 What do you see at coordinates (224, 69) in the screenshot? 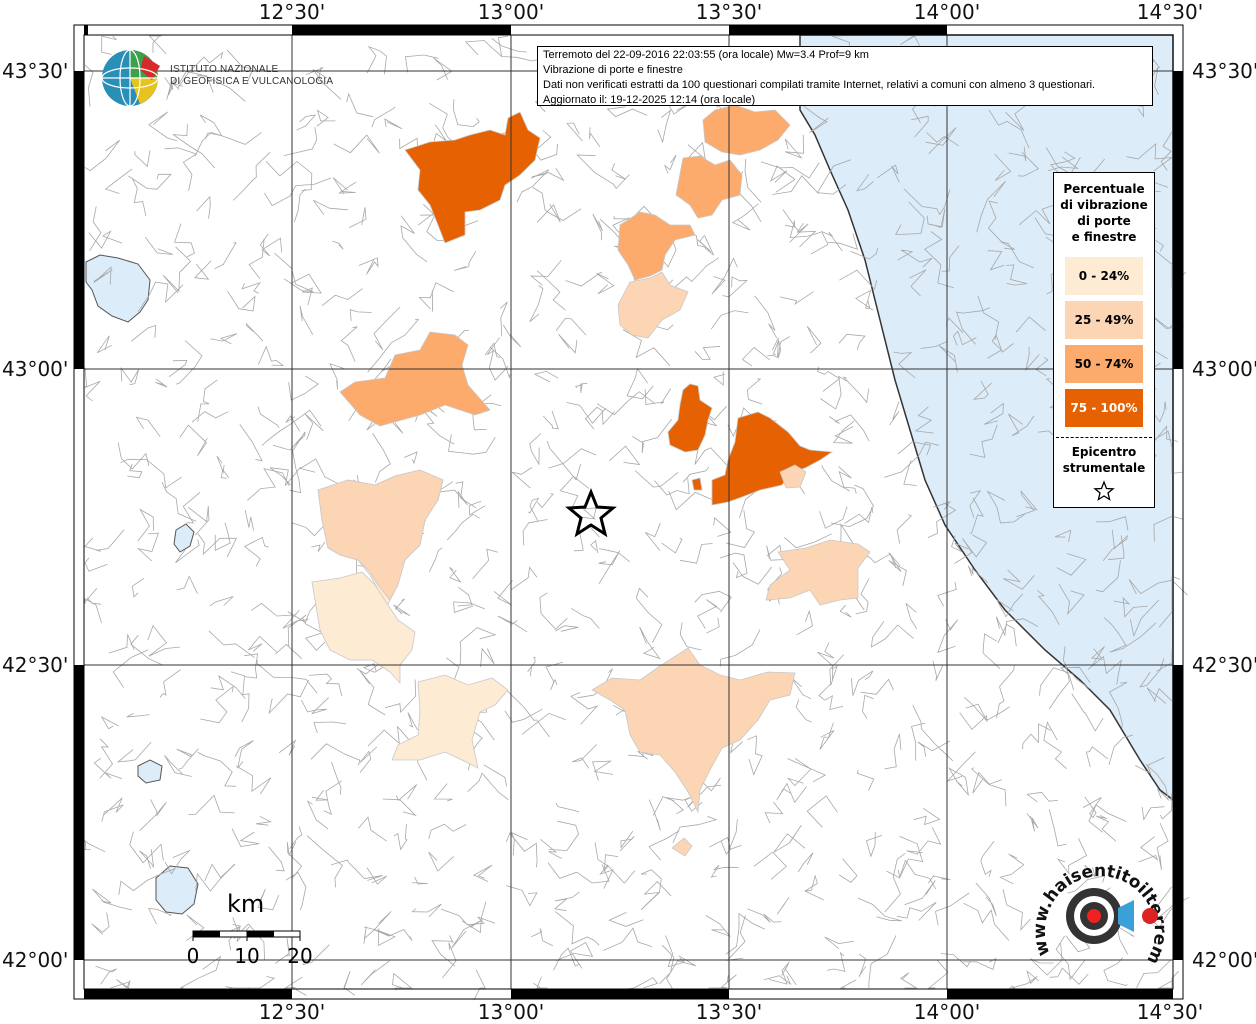
I see `logo-line-1: ISTITUTO NAZIONALE` at bounding box center [224, 69].